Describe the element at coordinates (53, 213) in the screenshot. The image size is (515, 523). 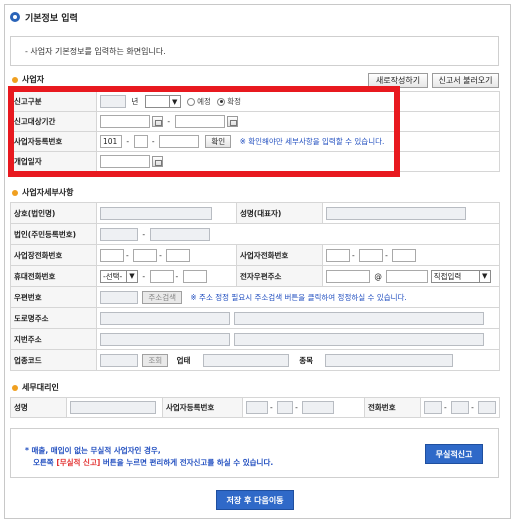
I see `company-label: 상호(법인명)` at that location.